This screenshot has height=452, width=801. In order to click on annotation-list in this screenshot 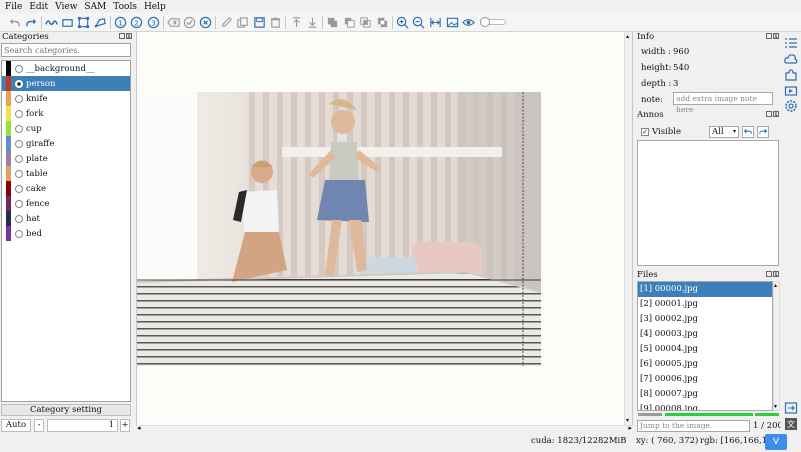, I will do `click(708, 203)`.